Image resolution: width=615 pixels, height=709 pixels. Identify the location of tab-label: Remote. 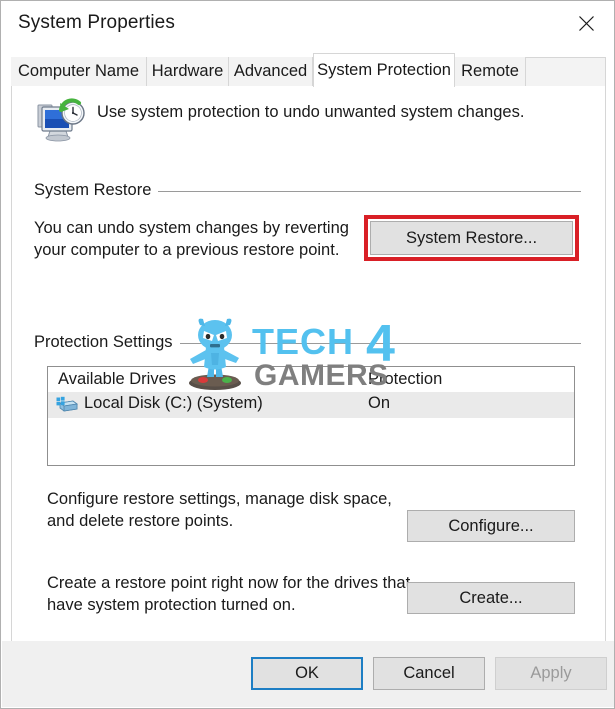
(490, 71).